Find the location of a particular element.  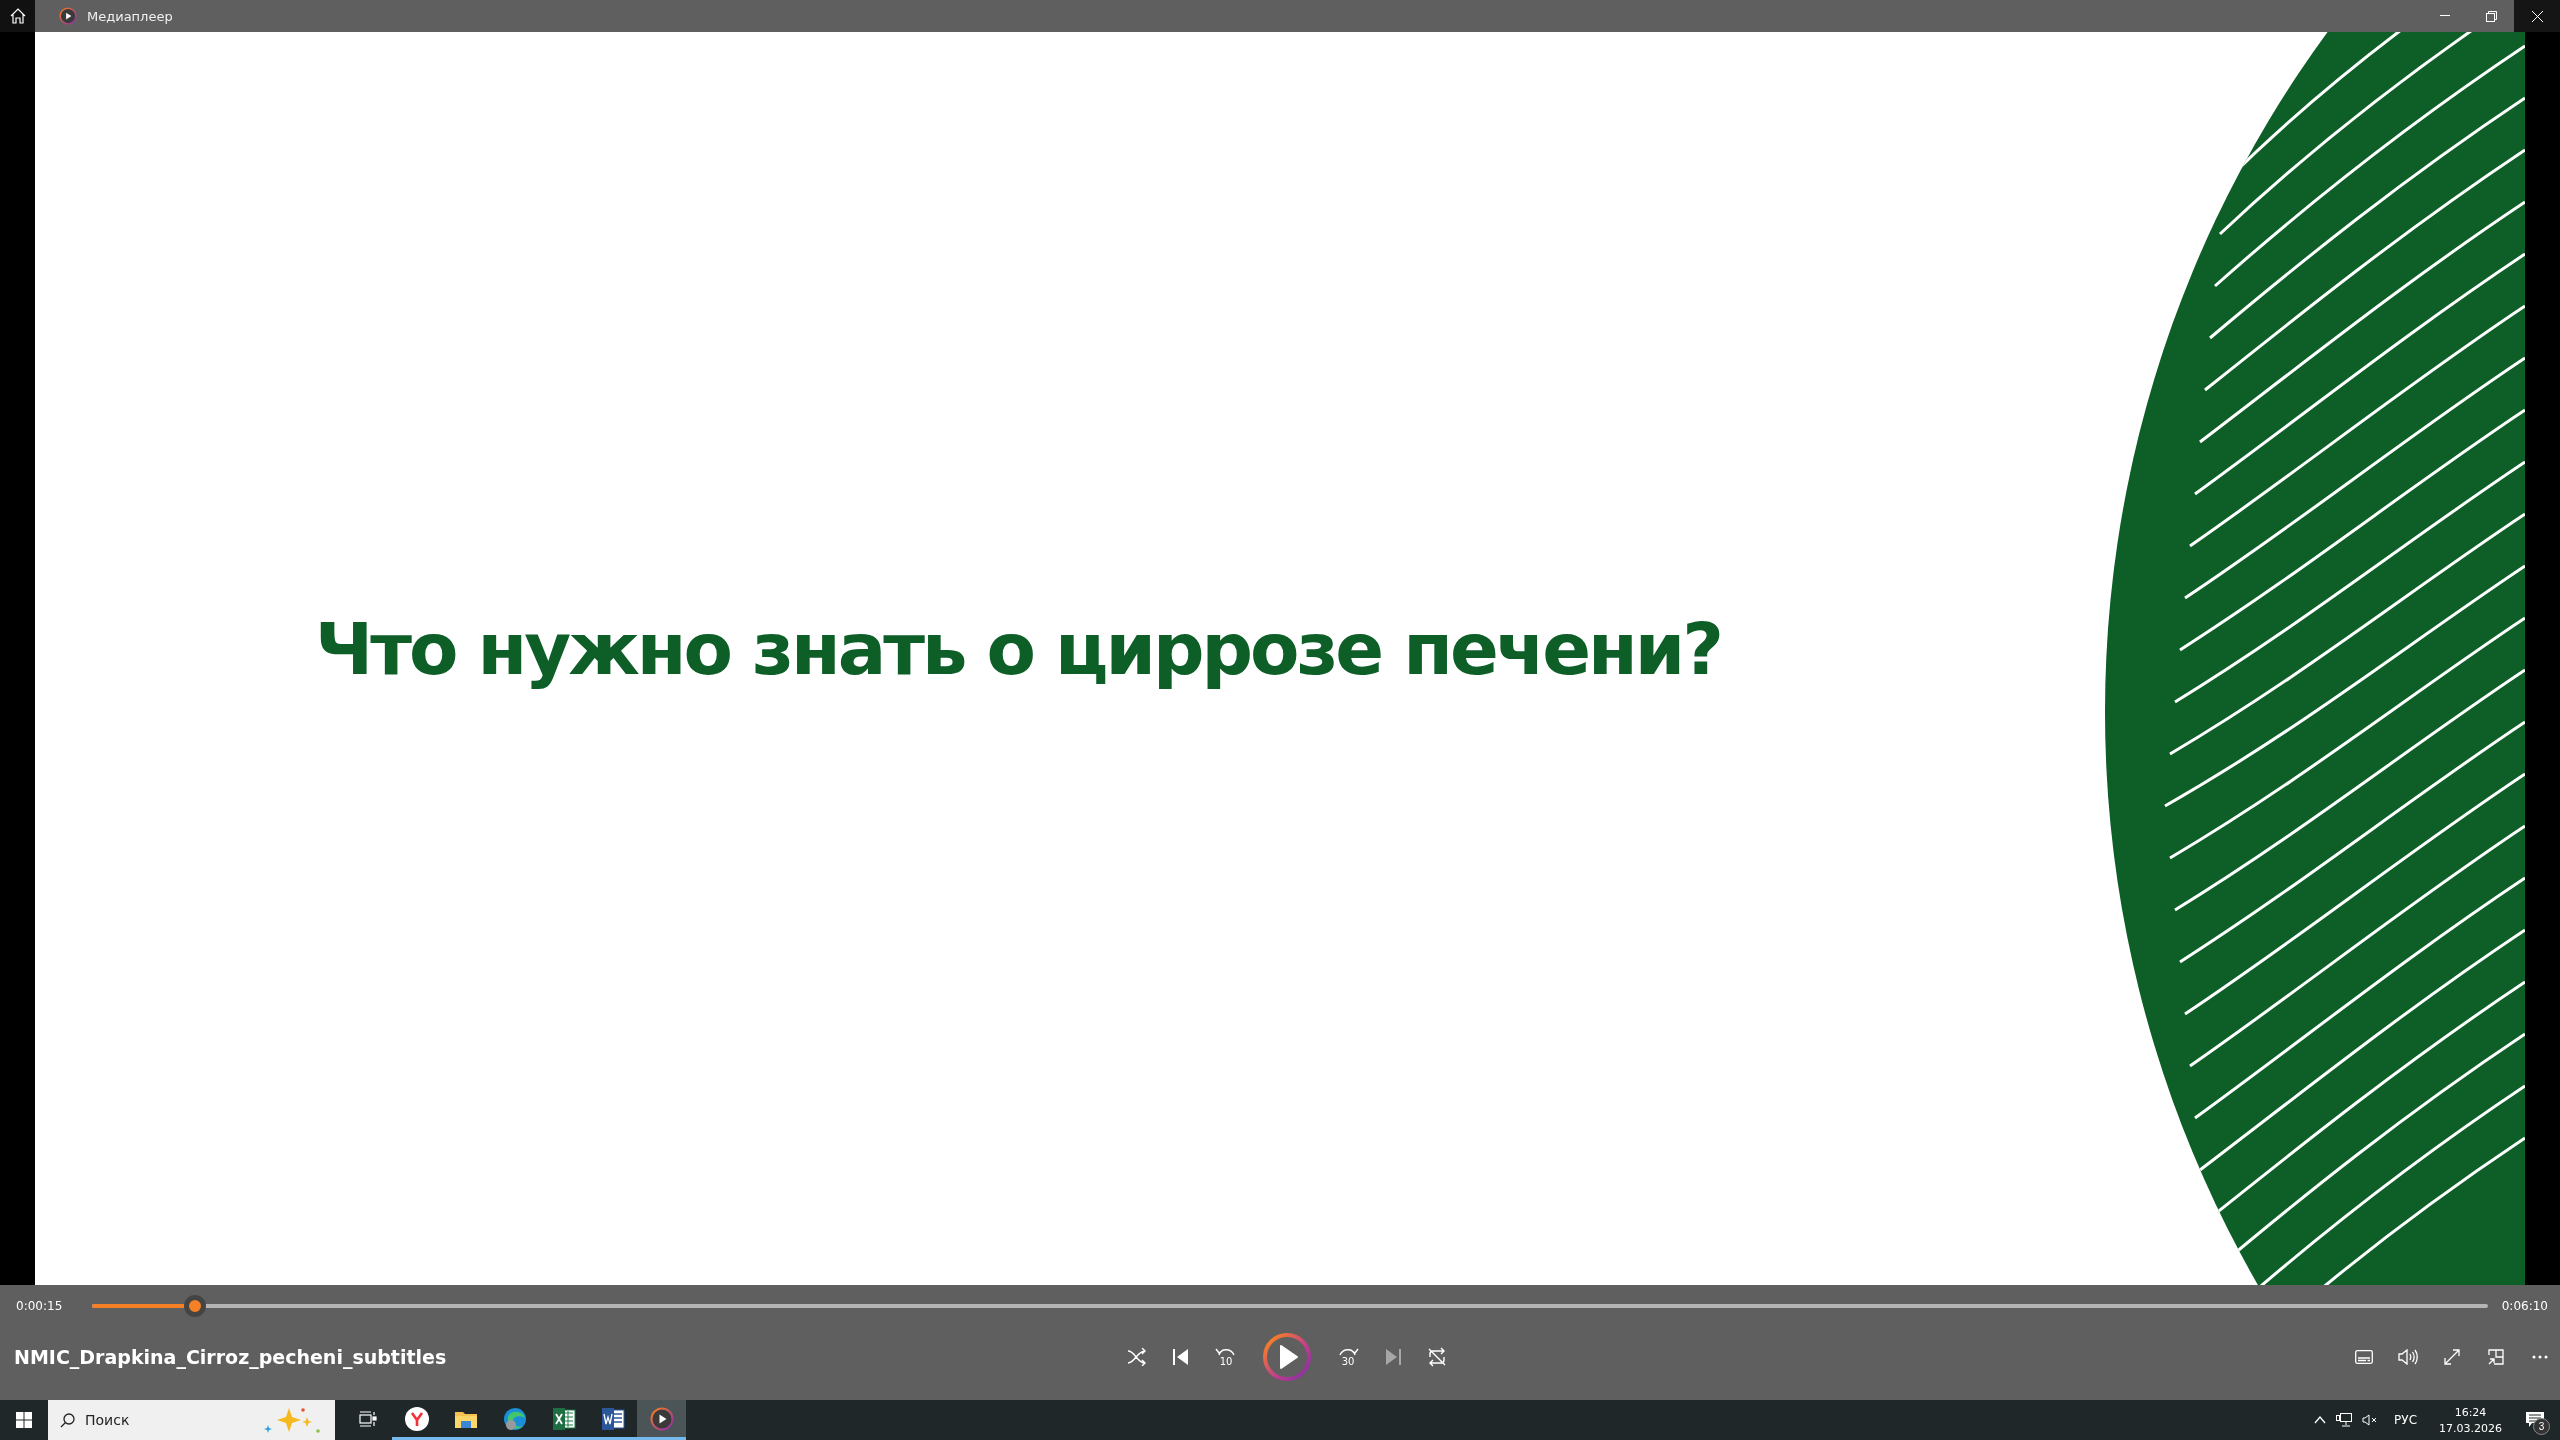

forward-button: 30 is located at coordinates (1348, 1356).